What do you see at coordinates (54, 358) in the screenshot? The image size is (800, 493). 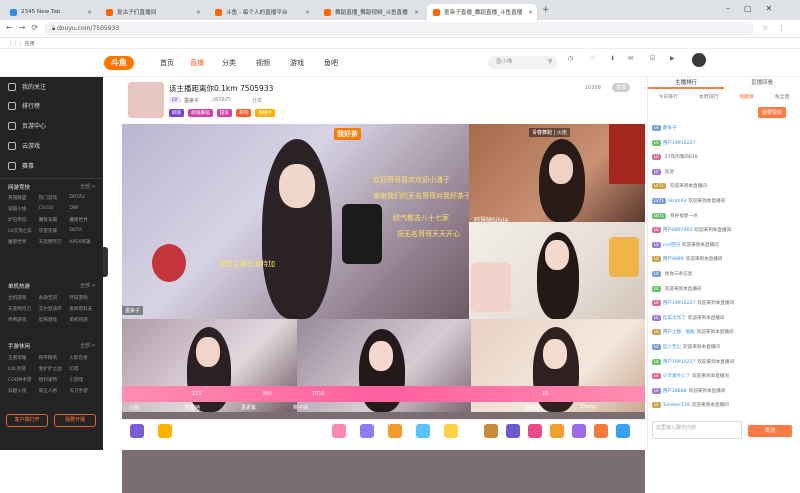 I see `game-link: 和平精英` at bounding box center [54, 358].